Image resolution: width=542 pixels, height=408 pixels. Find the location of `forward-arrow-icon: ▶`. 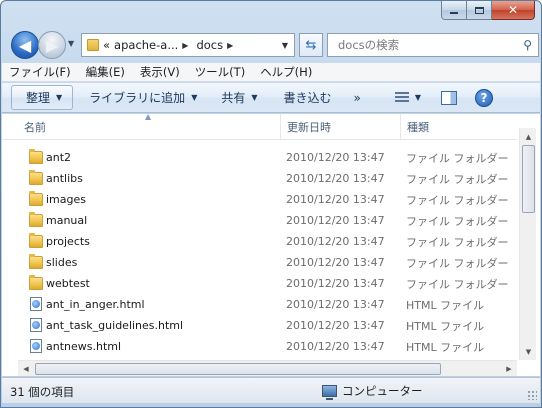

forward-arrow-icon: ▶ is located at coordinates (52, 45).